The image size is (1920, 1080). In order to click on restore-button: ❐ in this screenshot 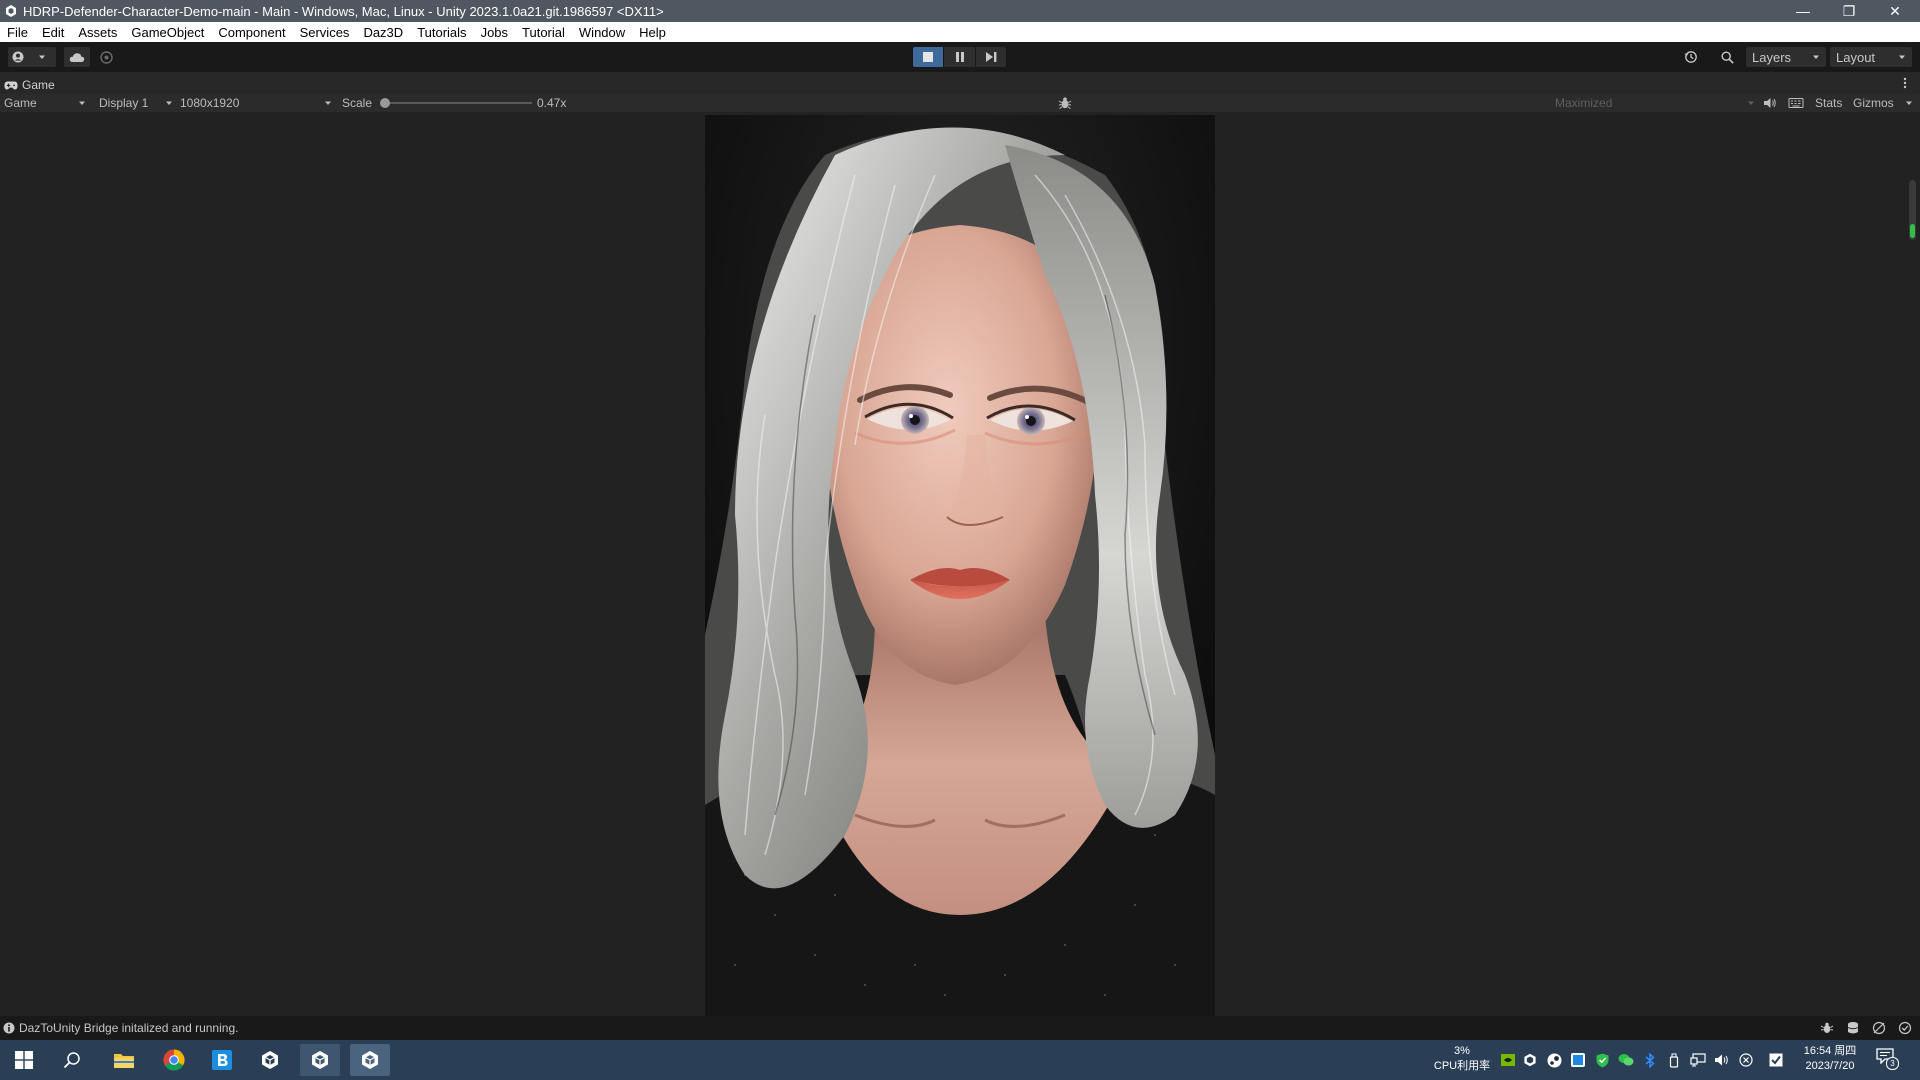, I will do `click(1849, 11)`.